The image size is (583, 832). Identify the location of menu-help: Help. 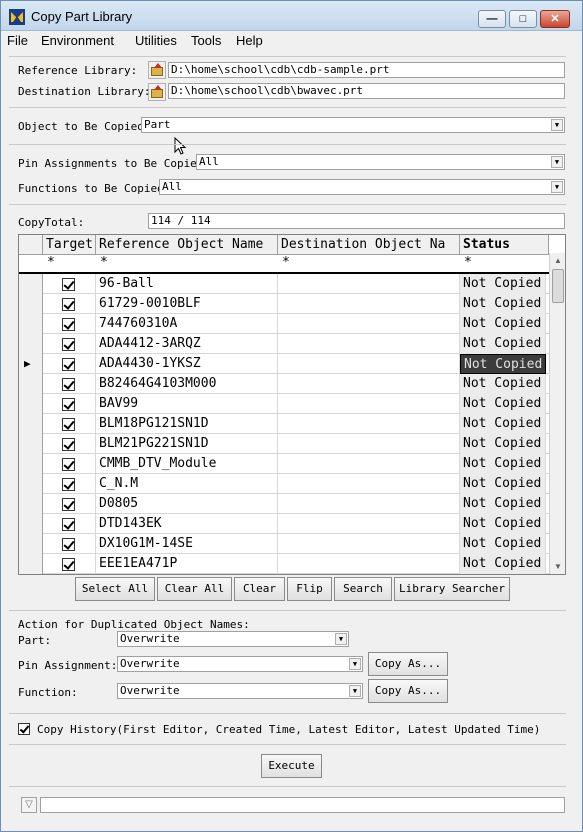
(249, 40).